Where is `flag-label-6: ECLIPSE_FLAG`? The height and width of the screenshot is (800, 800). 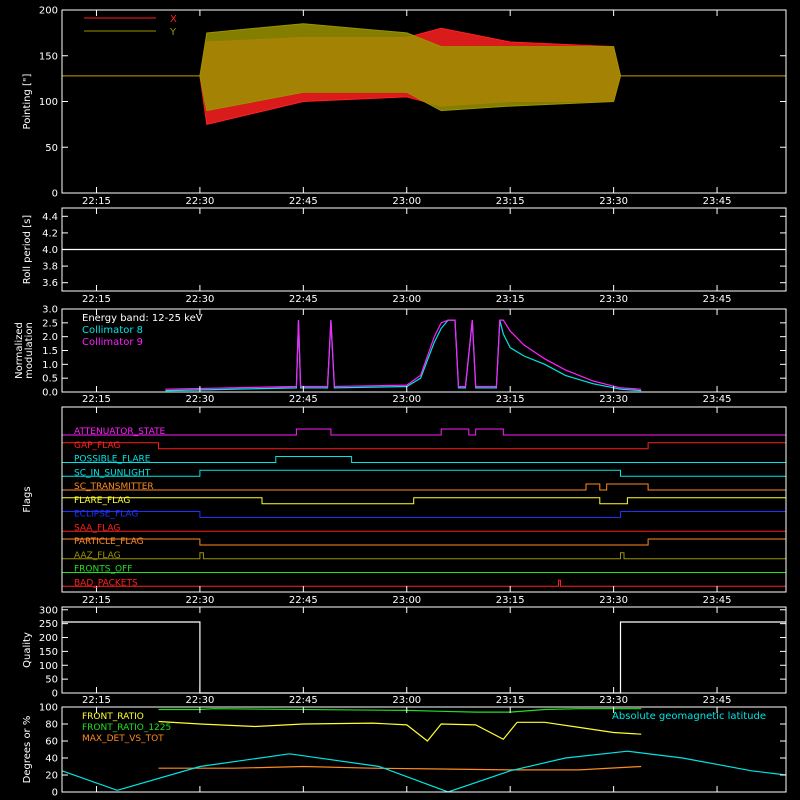
flag-label-6: ECLIPSE_FLAG is located at coordinates (106, 515).